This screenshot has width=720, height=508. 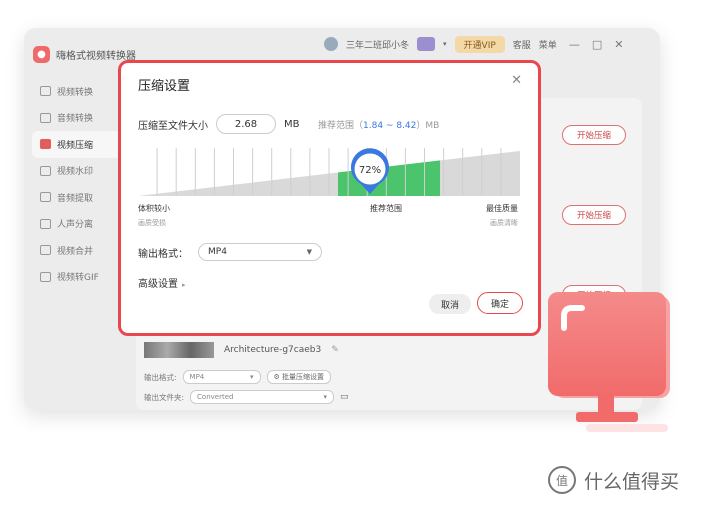 What do you see at coordinates (45, 223) in the screenshot?
I see `vocal-icon` at bounding box center [45, 223].